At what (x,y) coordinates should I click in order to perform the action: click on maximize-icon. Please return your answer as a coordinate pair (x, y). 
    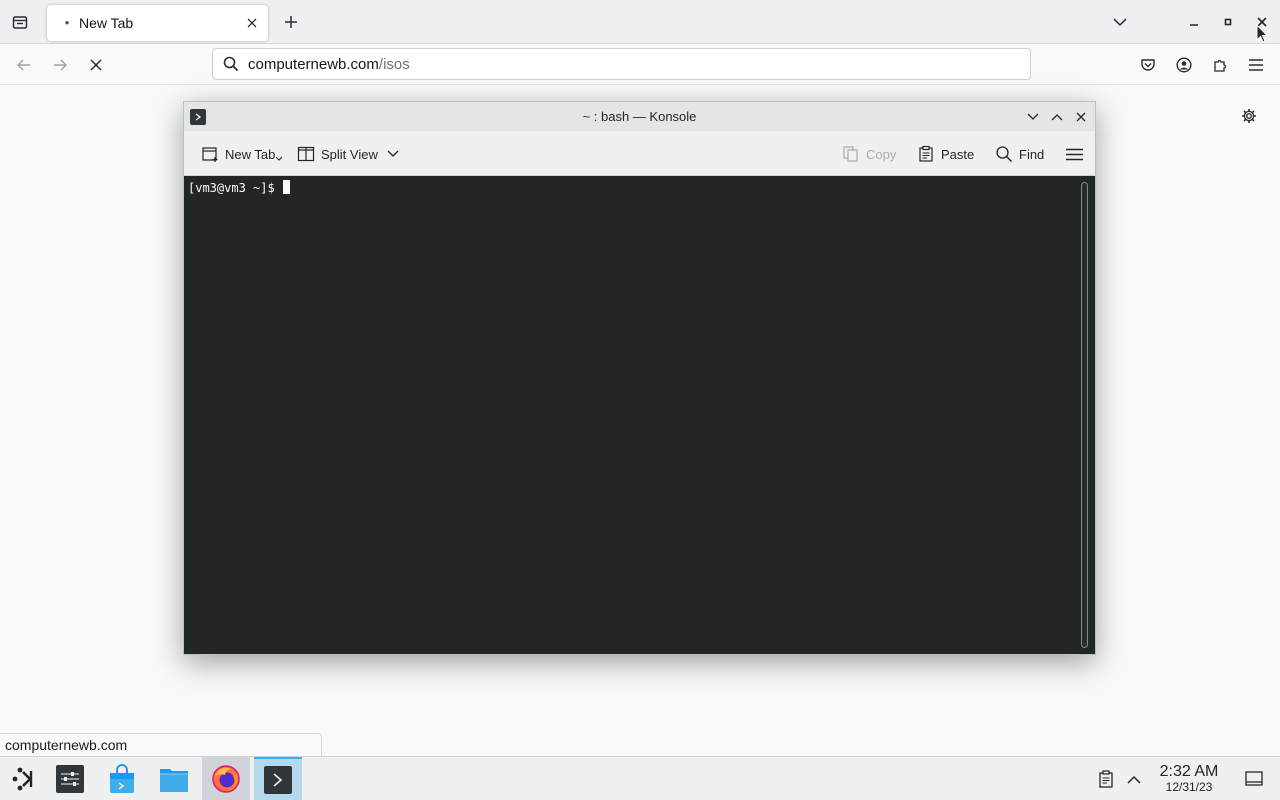
    Looking at the image, I should click on (1228, 22).